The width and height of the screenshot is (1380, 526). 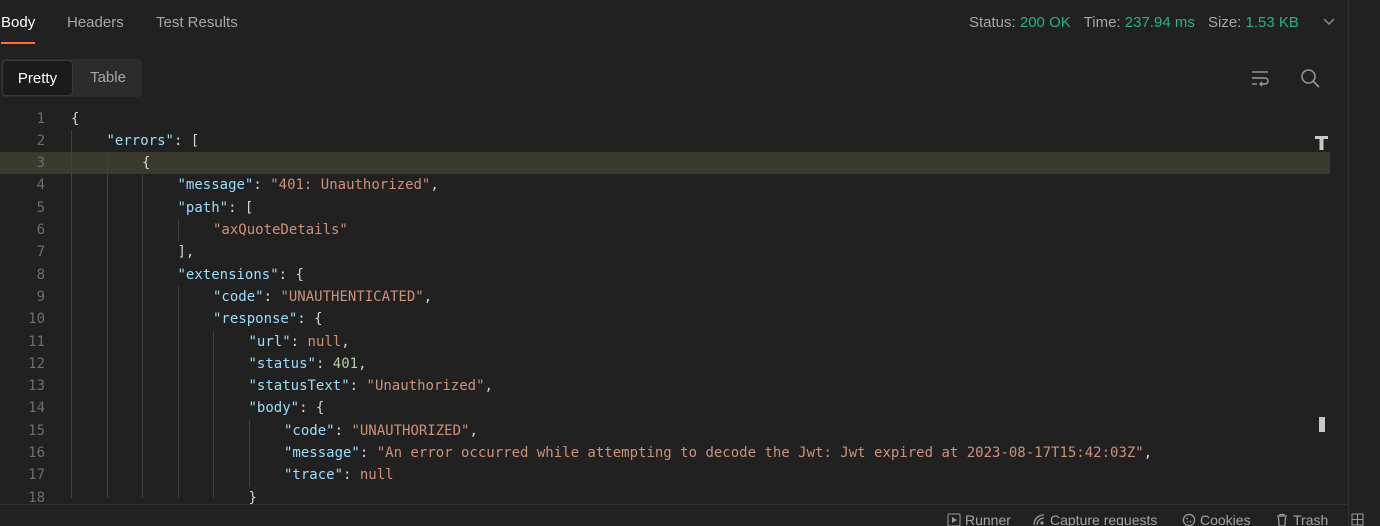 I want to click on line-number: 14, so click(x=36, y=408).